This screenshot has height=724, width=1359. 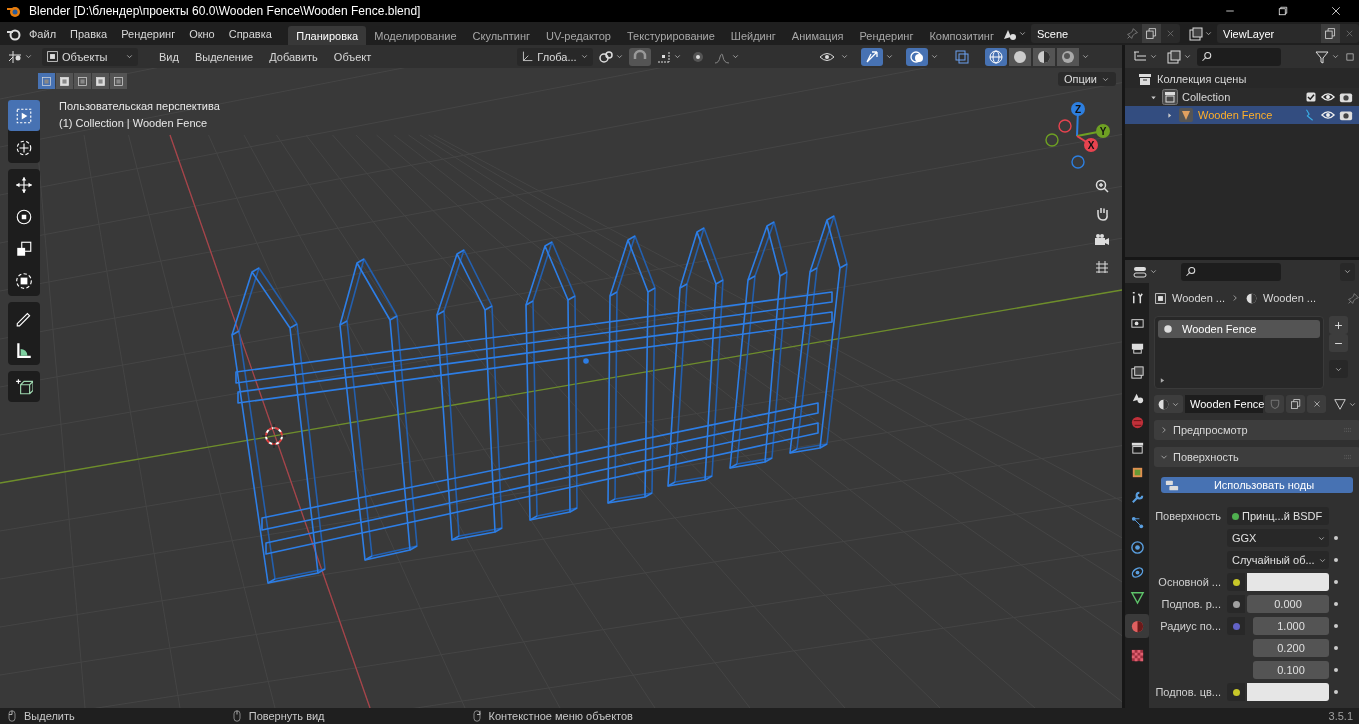 What do you see at coordinates (1102, 213) in the screenshot?
I see `hand-icon` at bounding box center [1102, 213].